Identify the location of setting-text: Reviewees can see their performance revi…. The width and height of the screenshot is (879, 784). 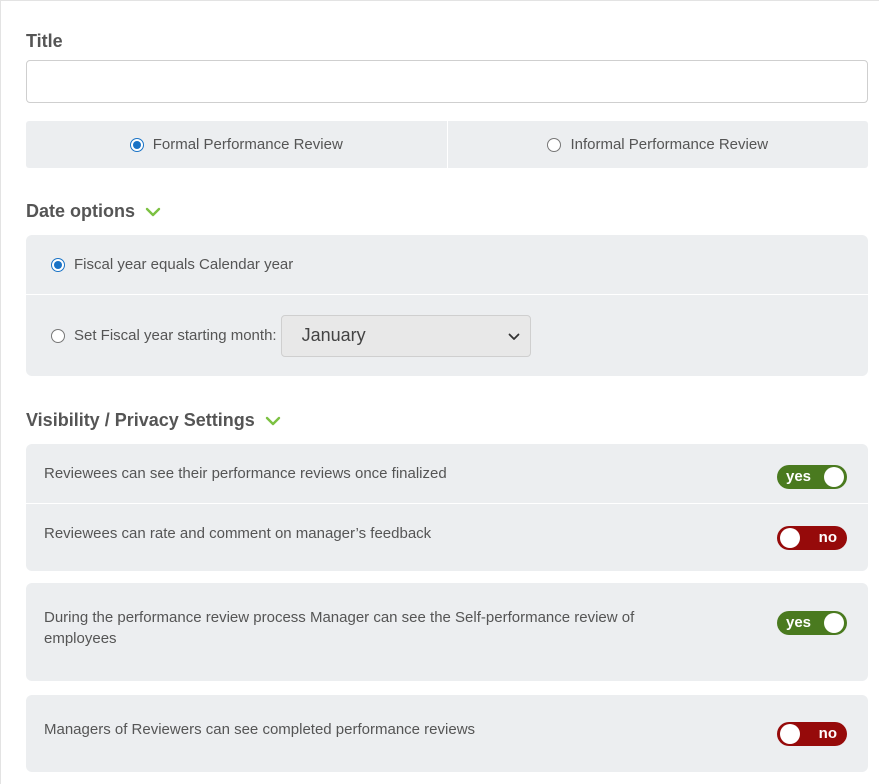
(245, 473).